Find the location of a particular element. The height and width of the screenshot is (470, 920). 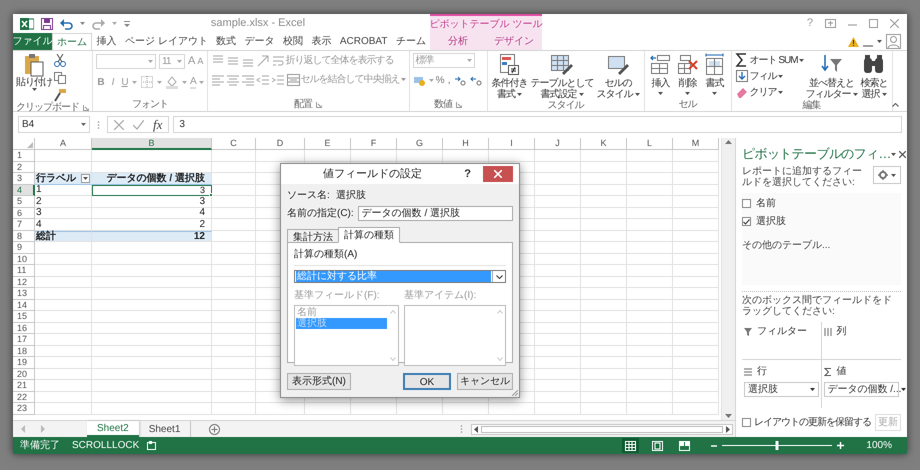

row-header: 6 is located at coordinates (24, 213).